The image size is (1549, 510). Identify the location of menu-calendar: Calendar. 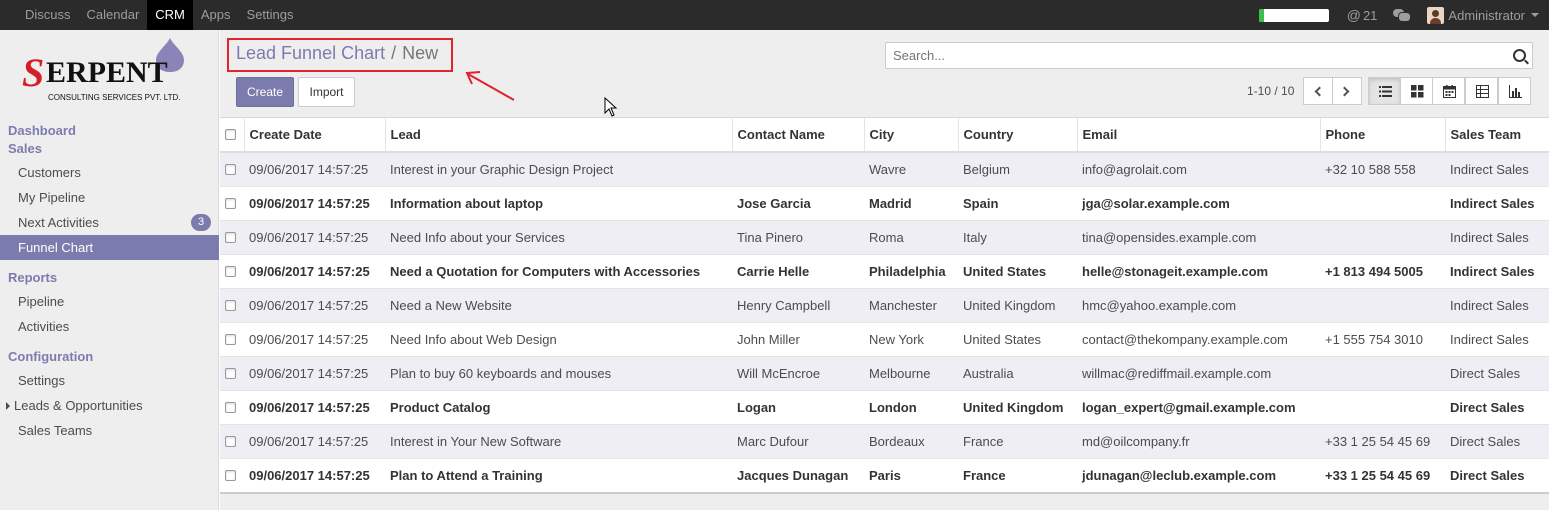
(113, 15).